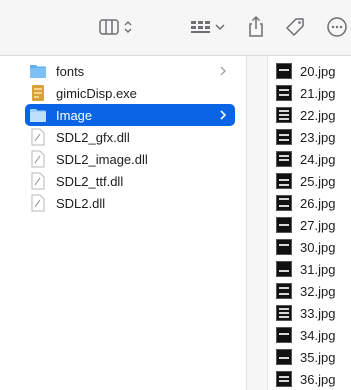 The height and width of the screenshot is (390, 351). Describe the element at coordinates (318, 115) in the screenshot. I see `file-name: 22.jpg` at that location.